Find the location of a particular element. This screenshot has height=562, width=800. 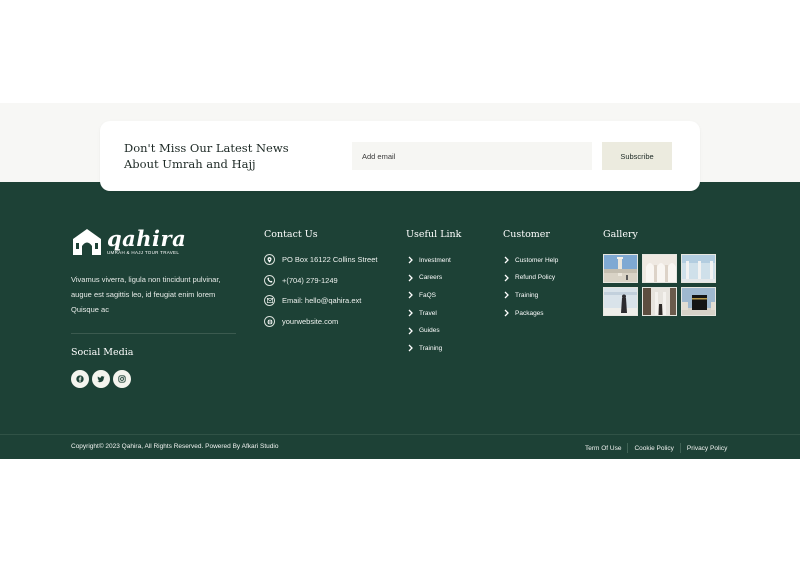

facebook-link is located at coordinates (80, 379).